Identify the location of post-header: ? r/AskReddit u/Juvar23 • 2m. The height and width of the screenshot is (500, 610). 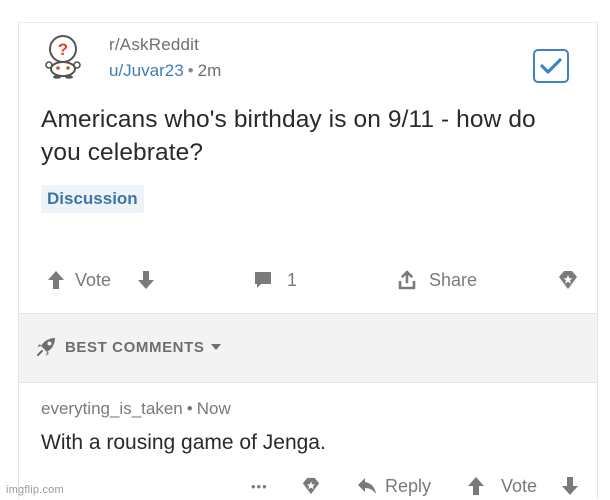
(311, 58).